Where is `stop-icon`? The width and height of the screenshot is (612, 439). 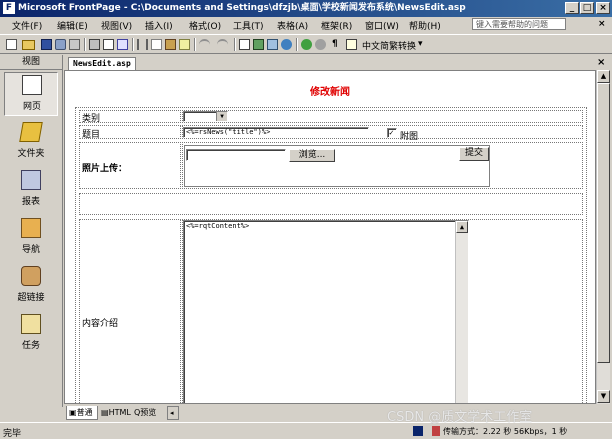
stop-icon is located at coordinates (320, 44).